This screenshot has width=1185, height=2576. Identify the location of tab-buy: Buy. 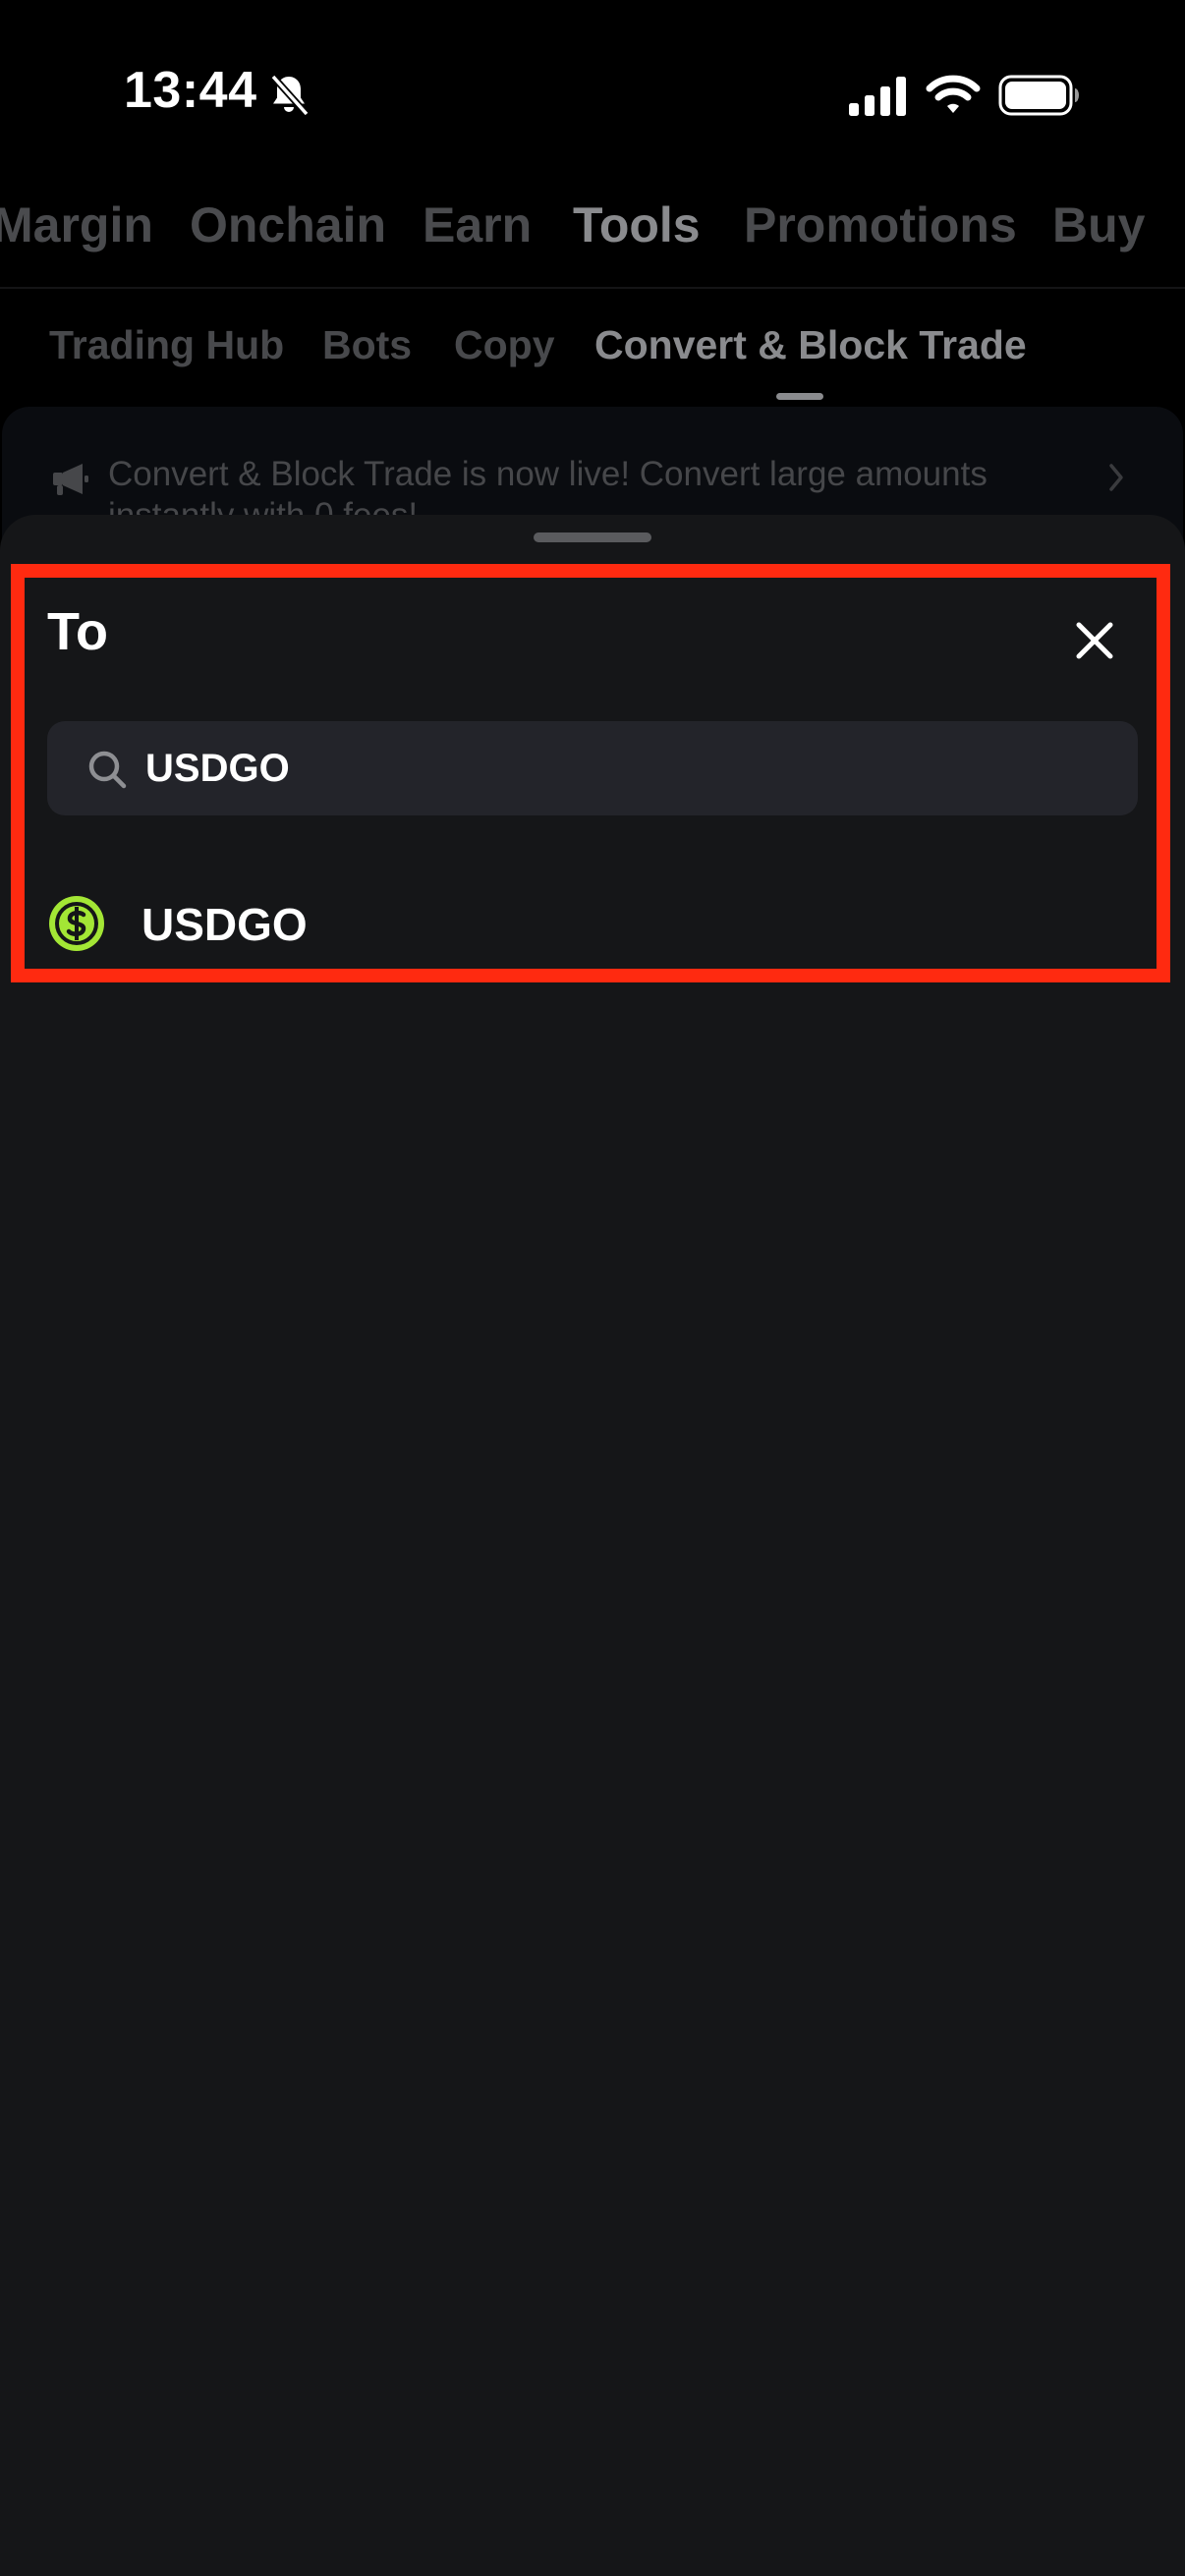
(1099, 224).